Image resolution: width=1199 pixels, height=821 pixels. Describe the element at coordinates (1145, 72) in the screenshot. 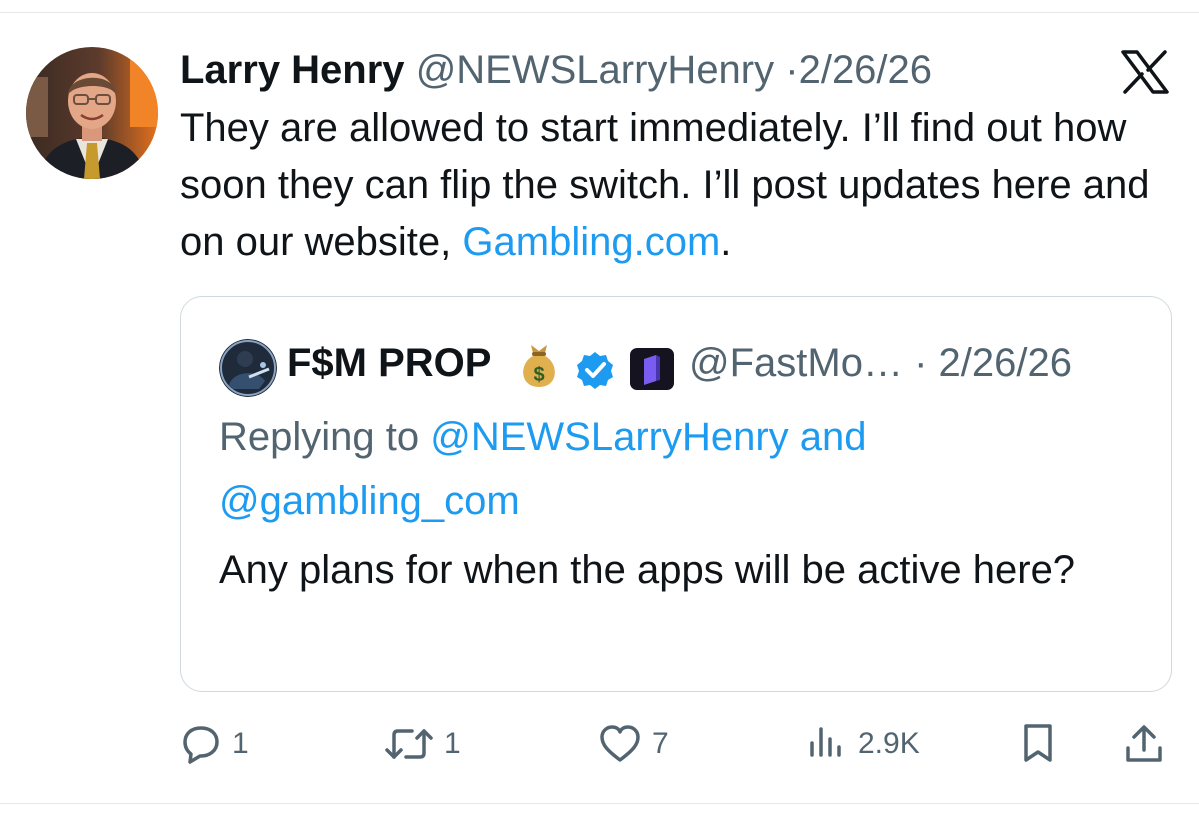

I see `x-logo-icon` at that location.